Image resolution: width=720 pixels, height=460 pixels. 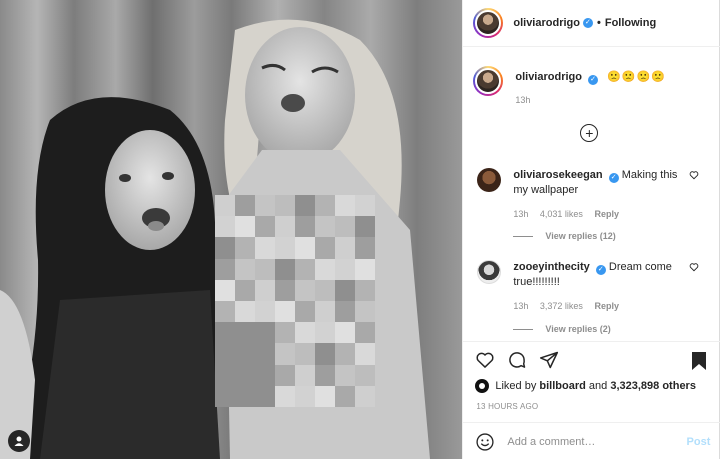 What do you see at coordinates (482, 386) in the screenshot?
I see `liker-avatar` at bounding box center [482, 386].